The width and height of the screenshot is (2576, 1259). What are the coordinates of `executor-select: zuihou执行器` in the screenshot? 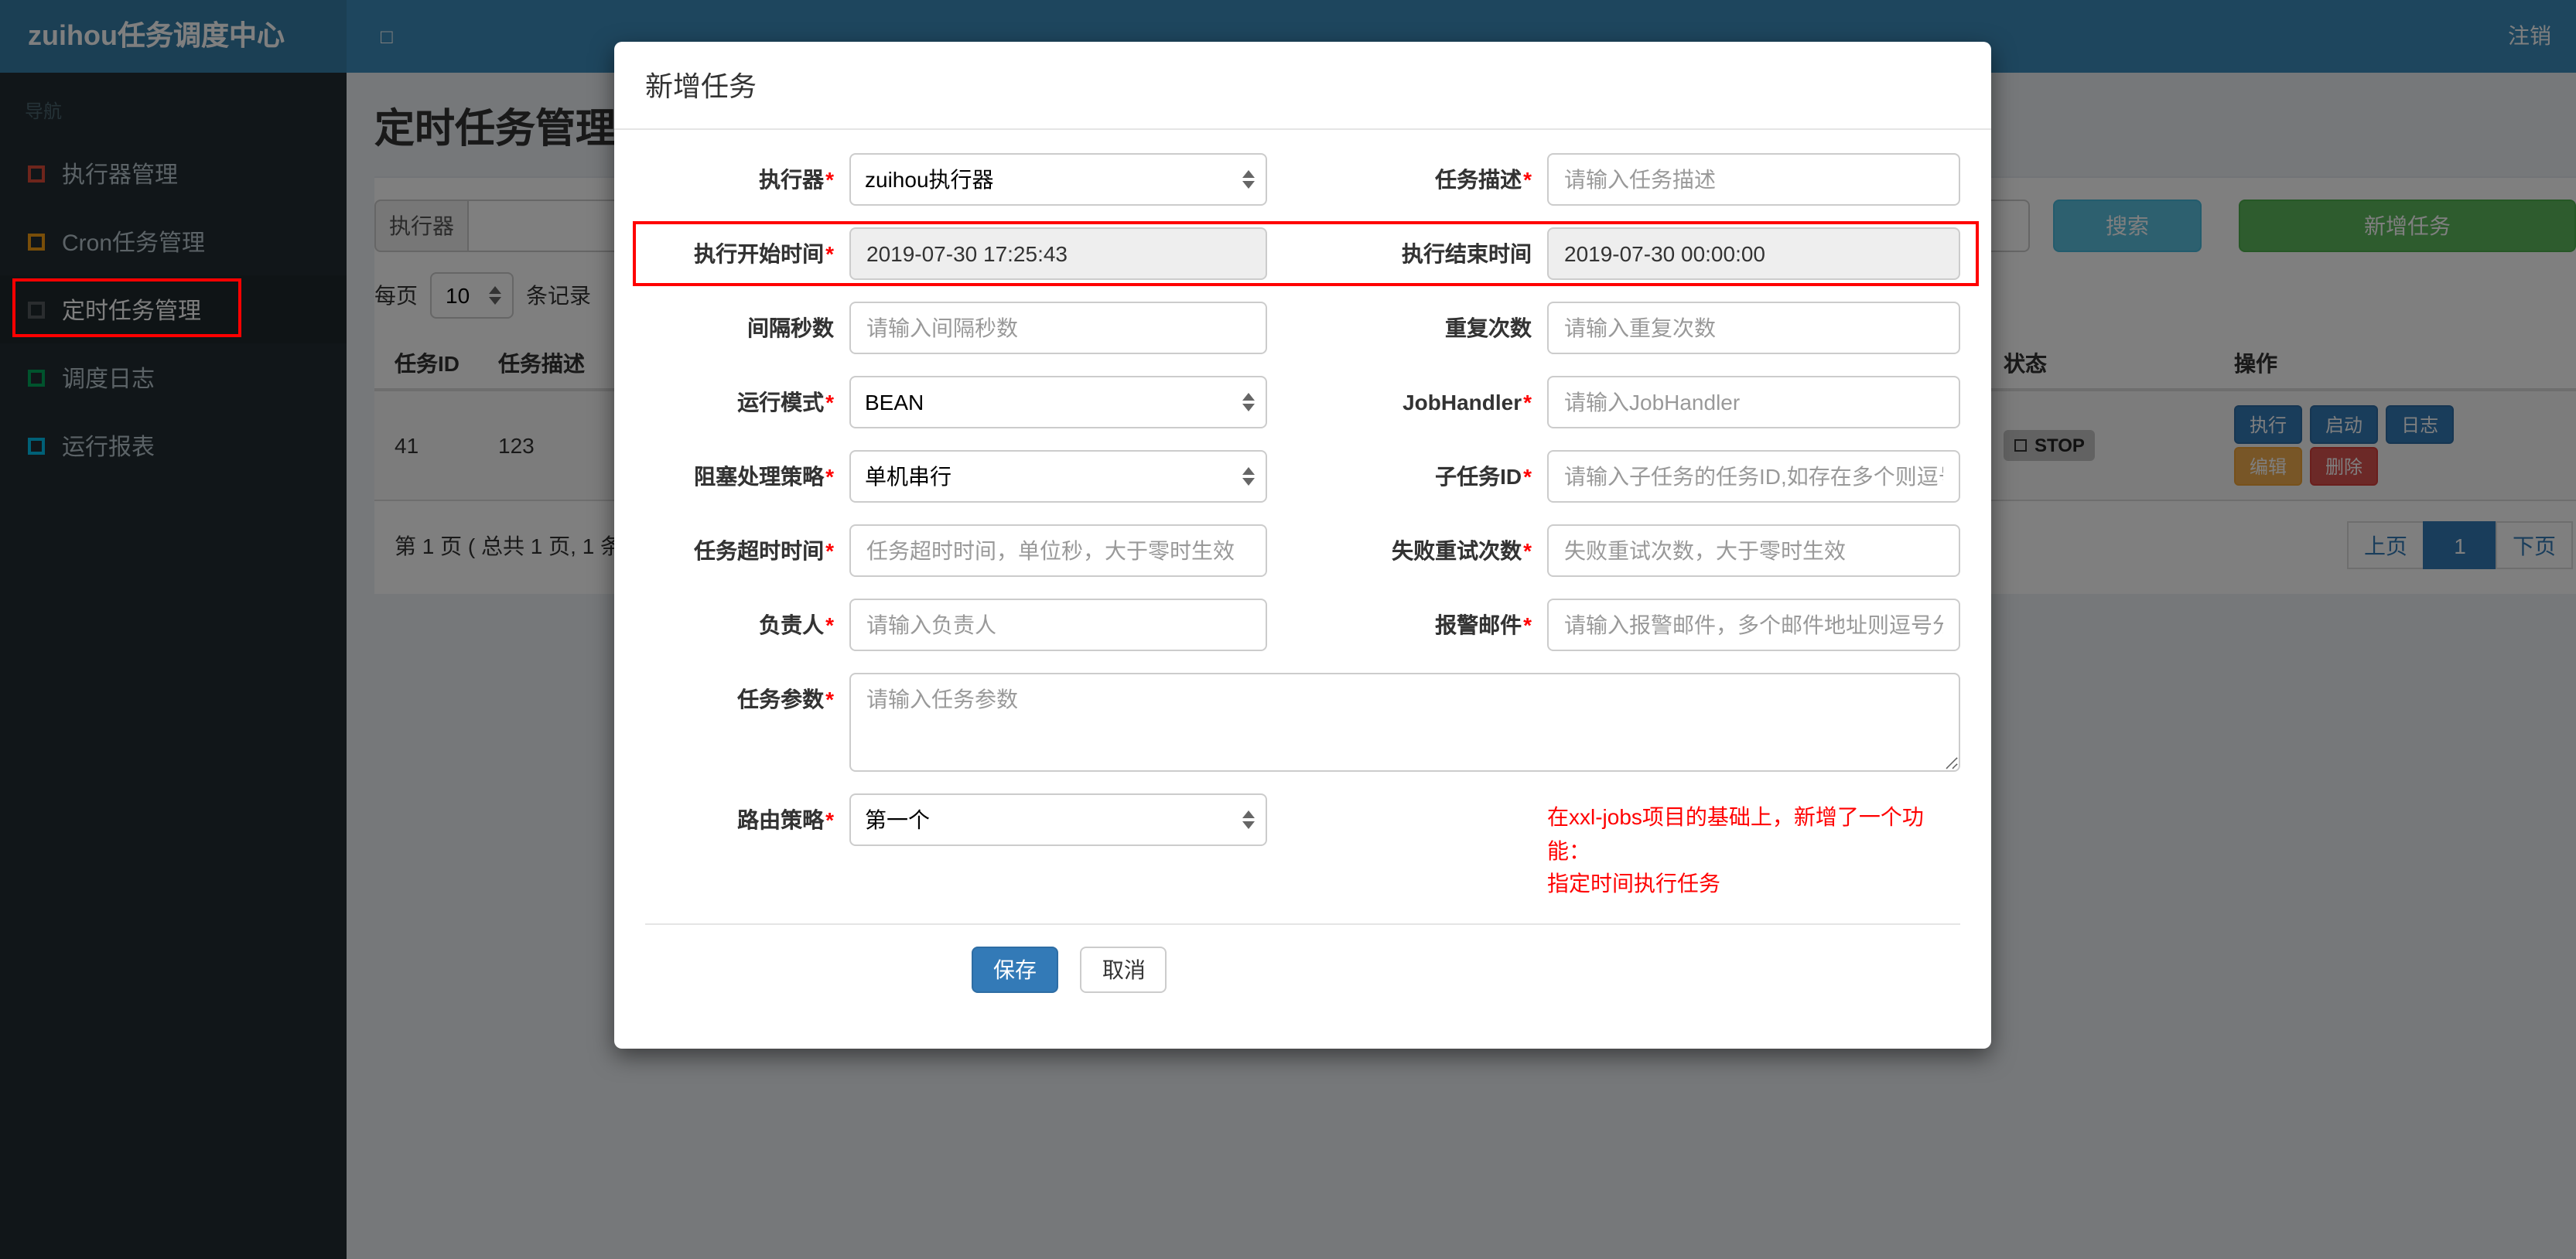 It's located at (1058, 179).